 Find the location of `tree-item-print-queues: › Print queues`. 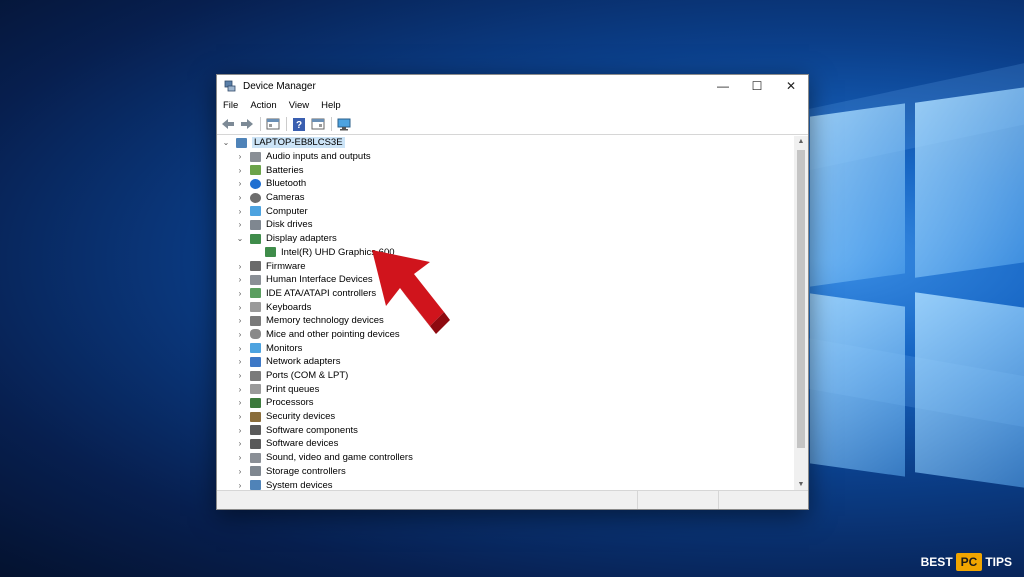

tree-item-print-queues: › Print queues is located at coordinates (505, 389).